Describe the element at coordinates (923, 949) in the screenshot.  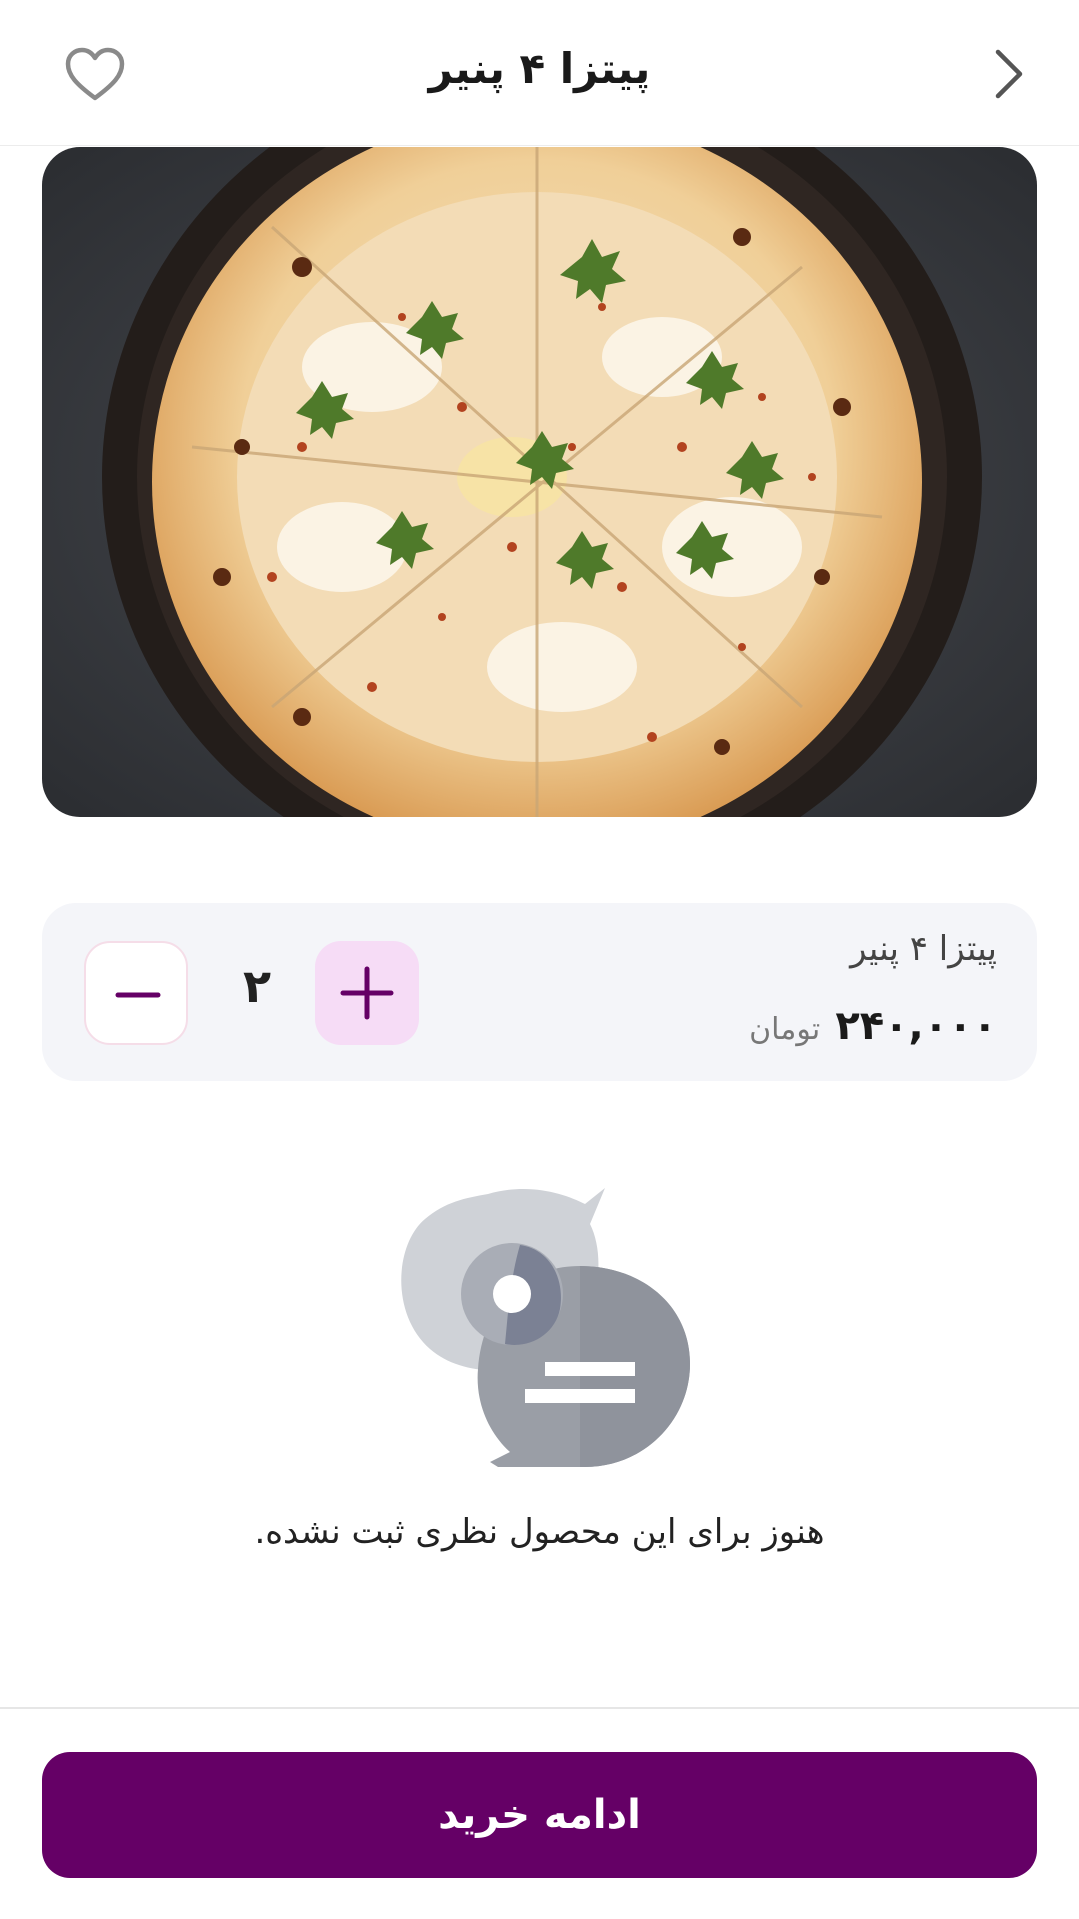
I see `product-name: پیتزا ۴ پنیر` at that location.